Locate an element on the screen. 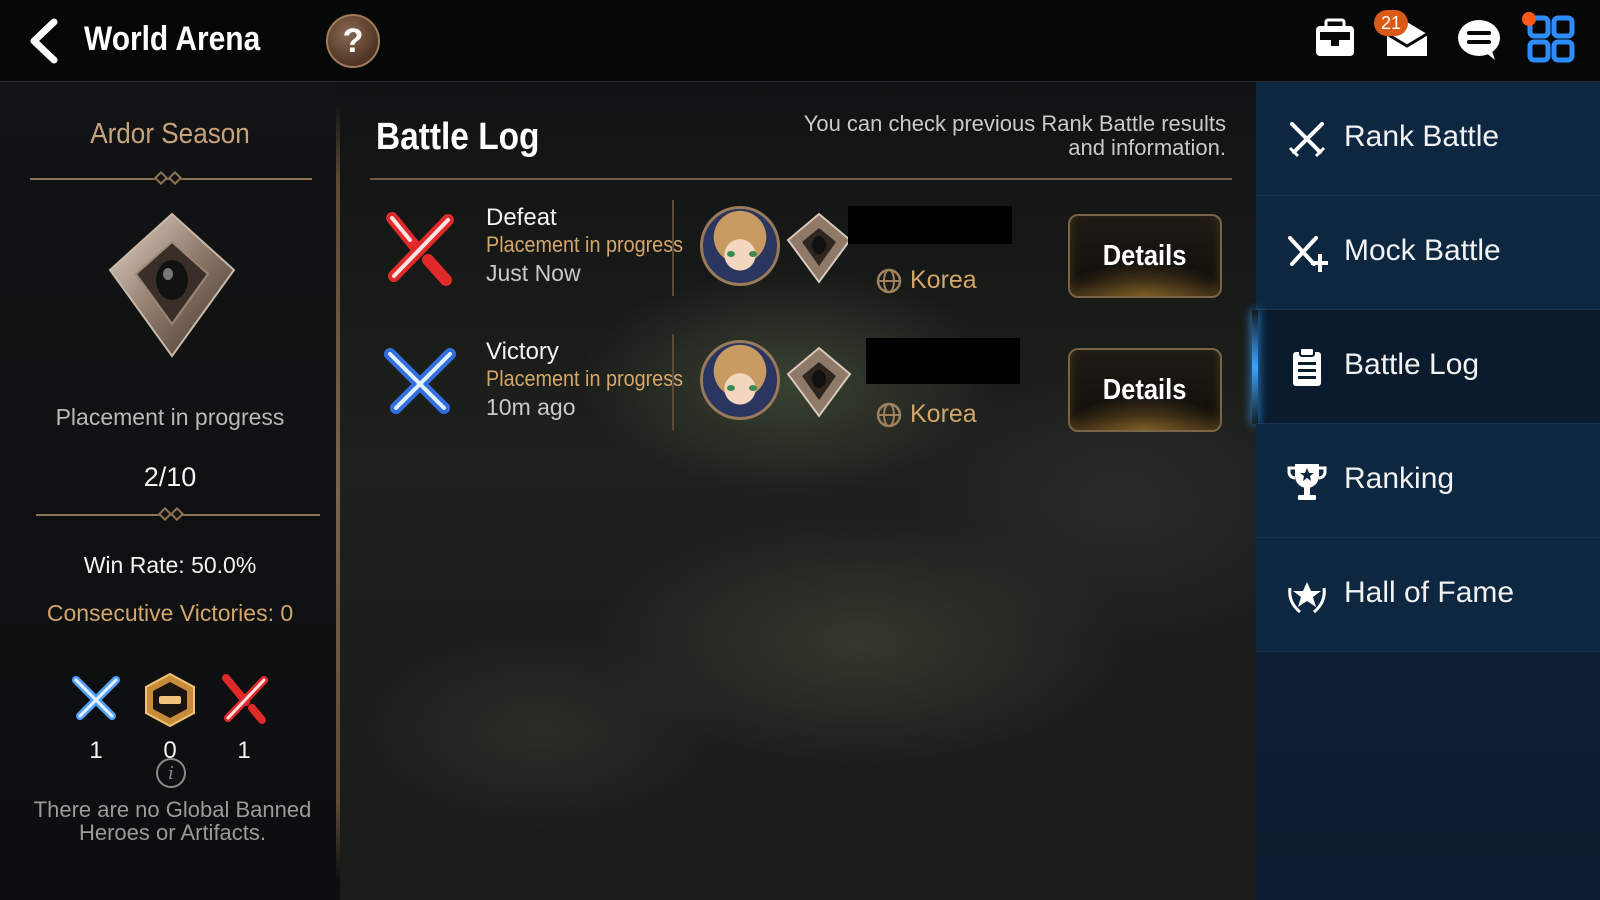 The height and width of the screenshot is (900, 1600). laurel-star-icon is located at coordinates (1307, 598).